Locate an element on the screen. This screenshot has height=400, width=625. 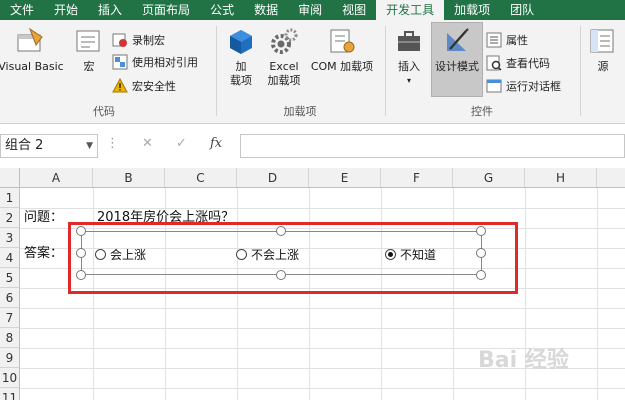
com-addins-label: COM 加载项 is located at coordinates (342, 66).